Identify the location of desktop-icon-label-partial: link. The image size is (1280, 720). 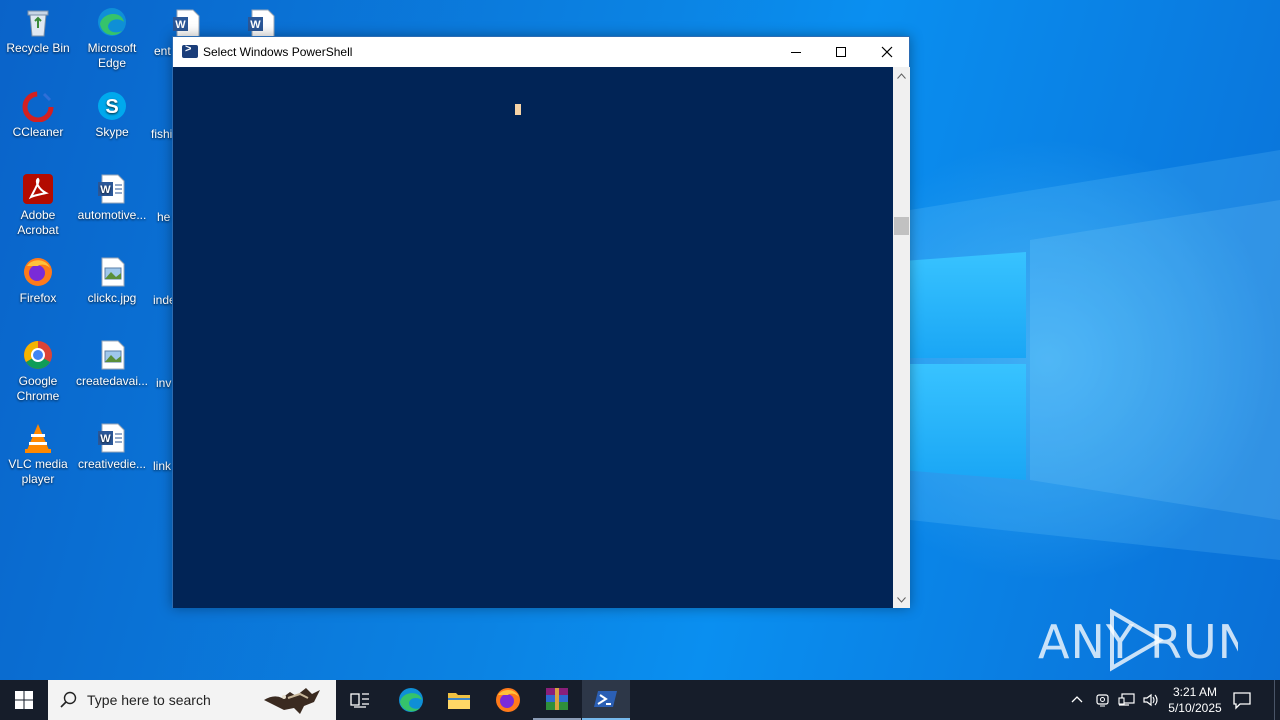
(162, 466).